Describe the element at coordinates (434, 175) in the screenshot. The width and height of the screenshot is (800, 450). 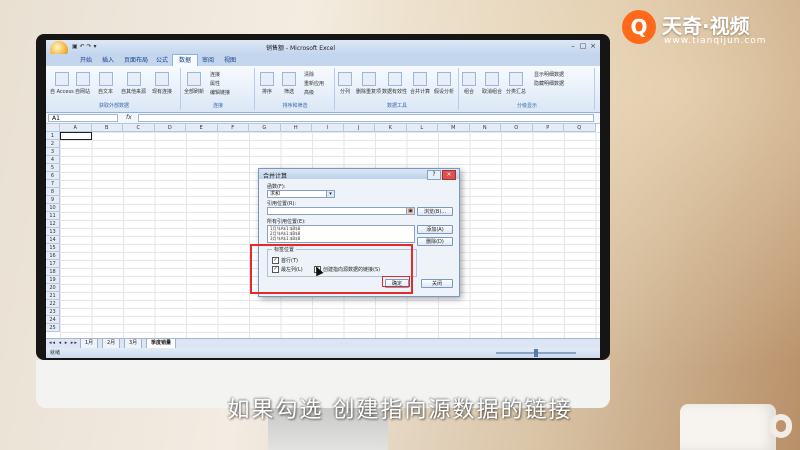
I see `dialog-help-icon: ?` at that location.